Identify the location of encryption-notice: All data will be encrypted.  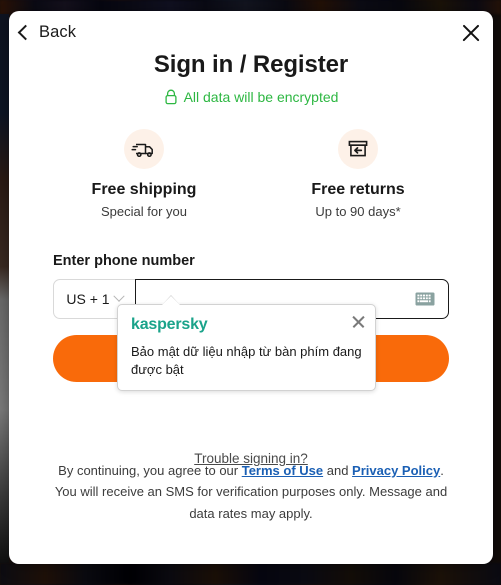
(251, 97).